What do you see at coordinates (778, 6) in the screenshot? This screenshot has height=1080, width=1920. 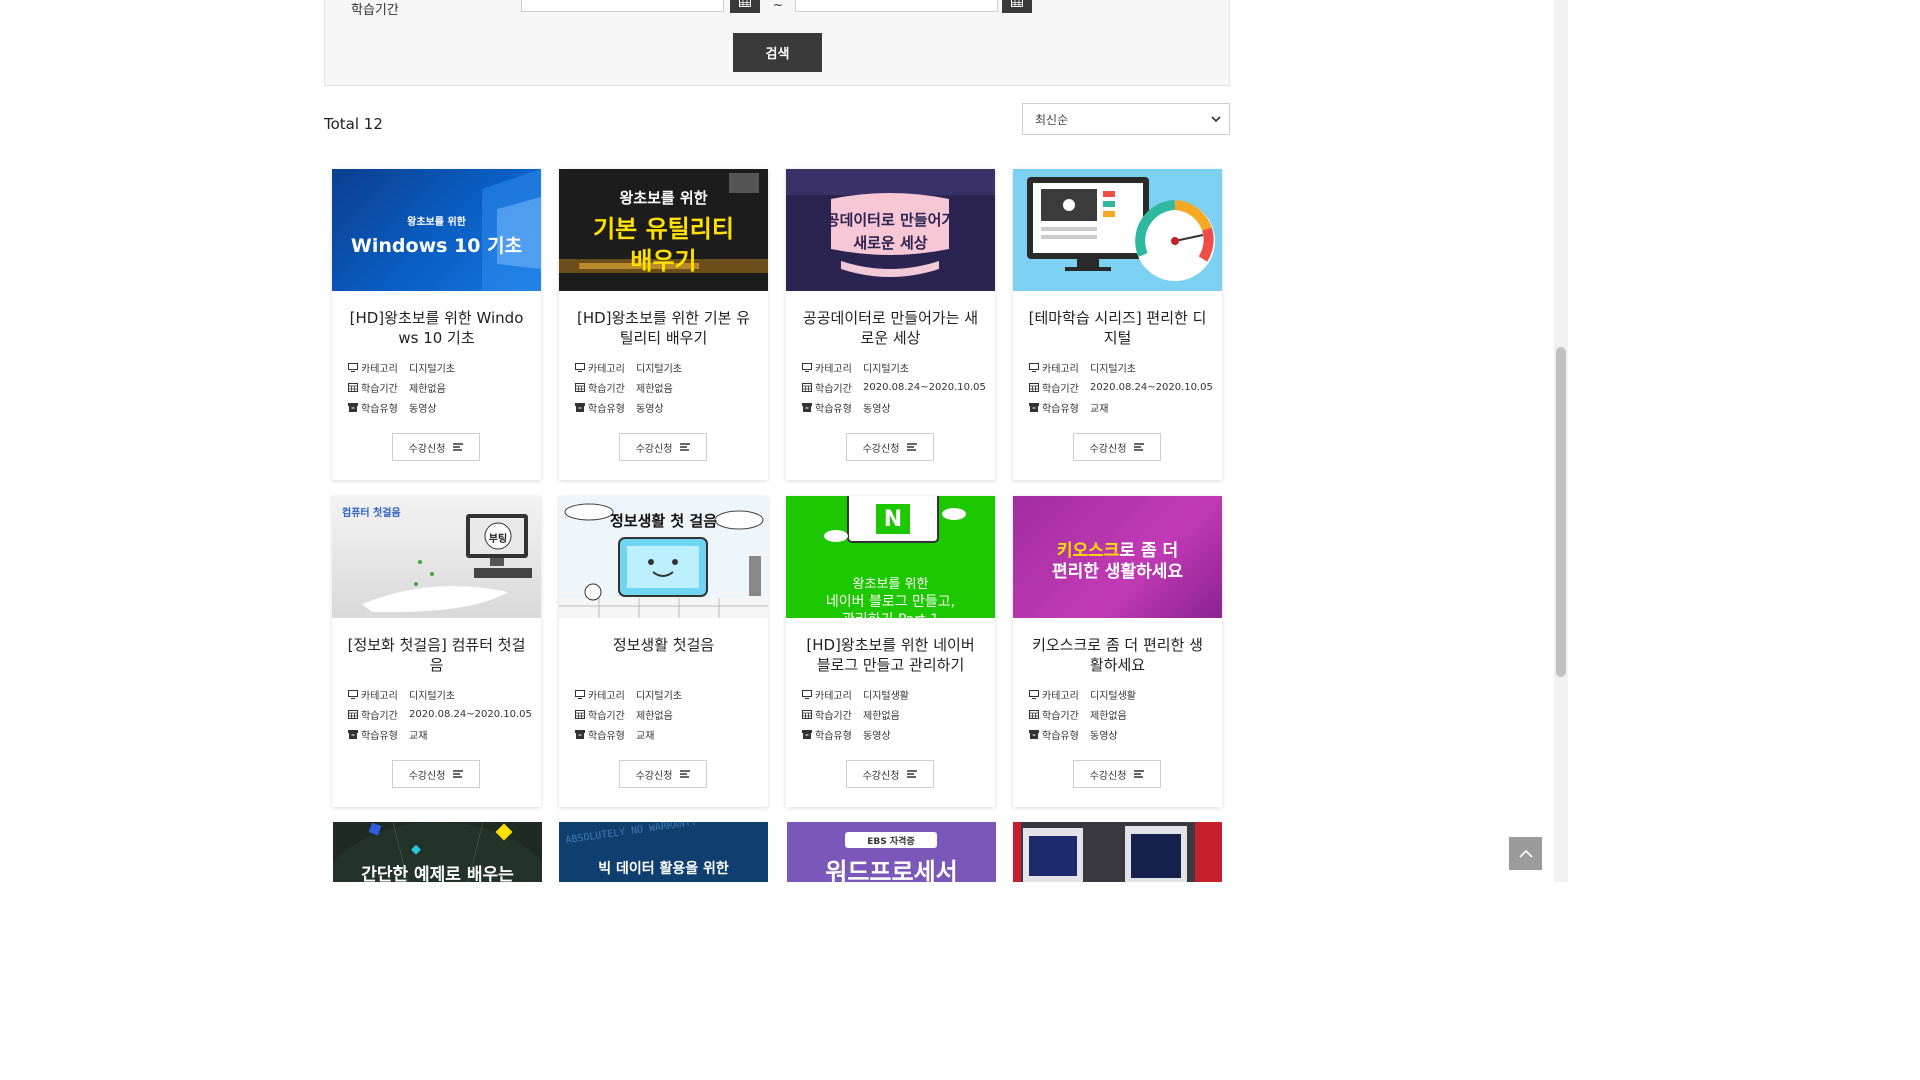 I see `period-tilde: ~` at bounding box center [778, 6].